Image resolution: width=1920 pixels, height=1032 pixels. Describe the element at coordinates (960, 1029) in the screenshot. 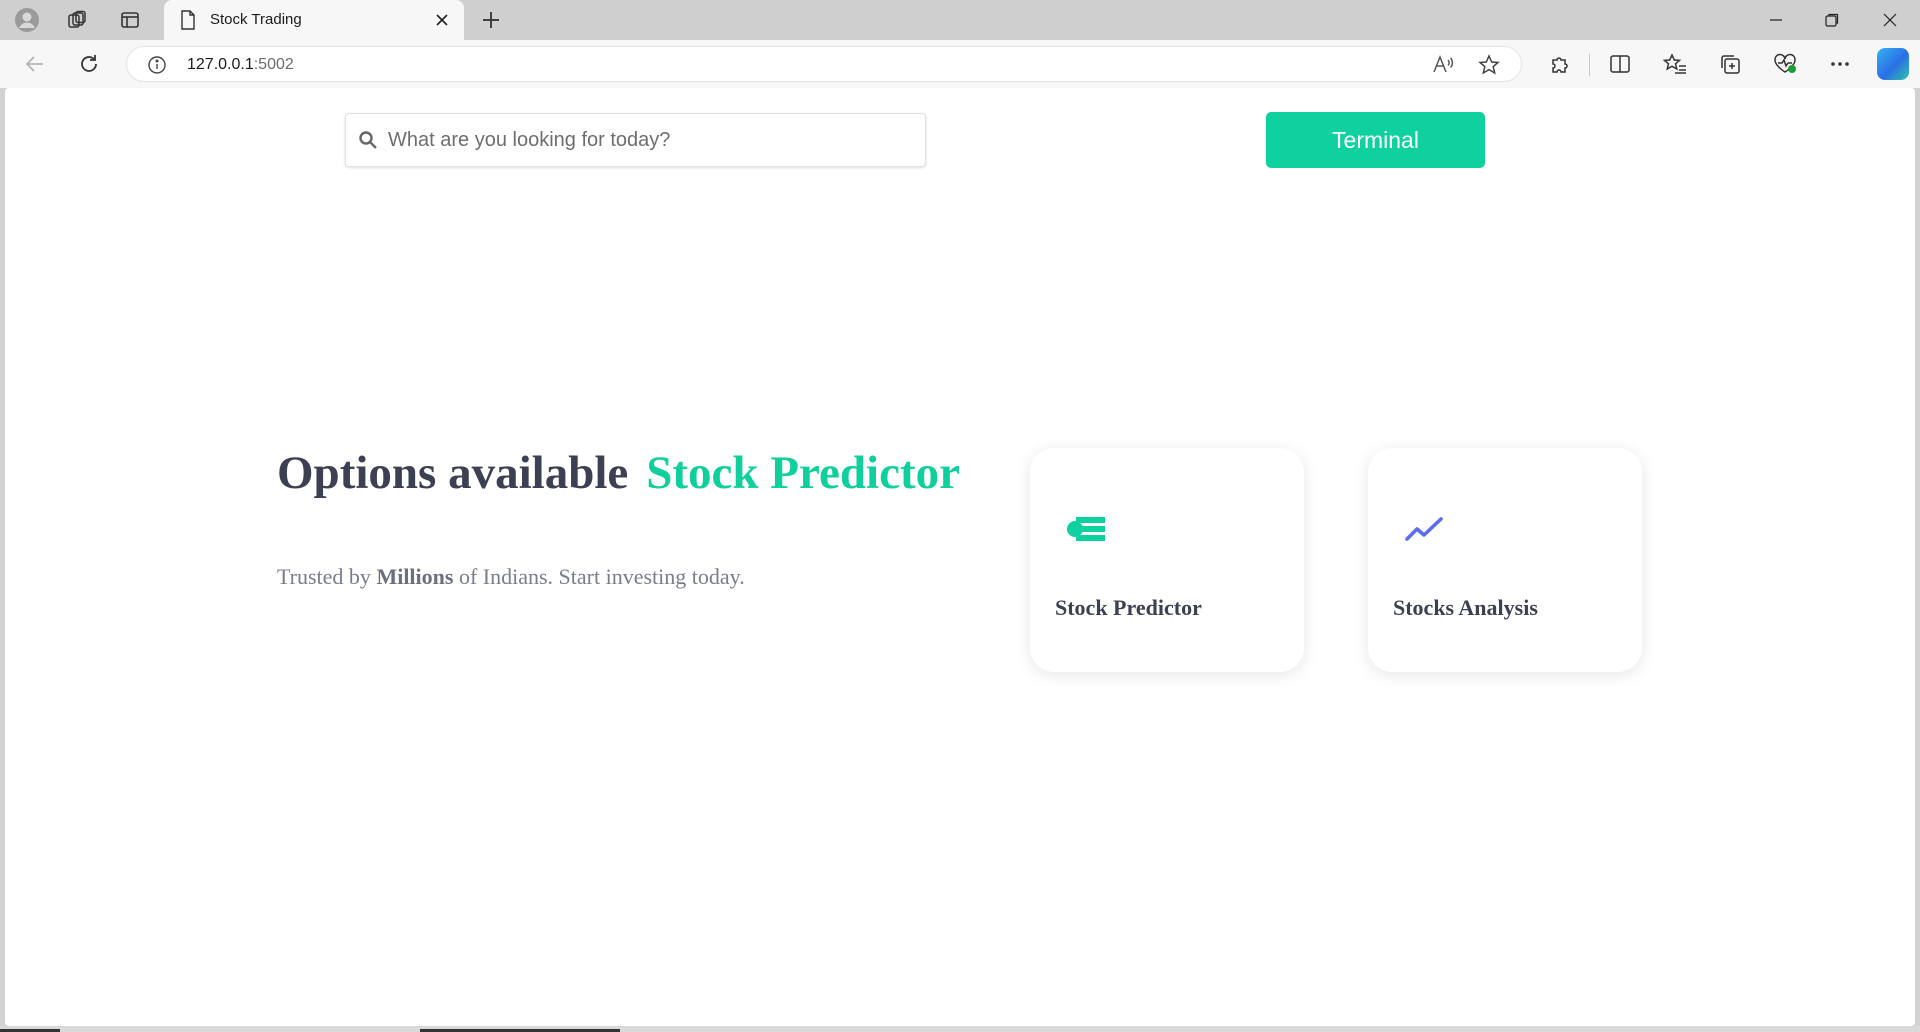

I see `taskbar-edge` at that location.